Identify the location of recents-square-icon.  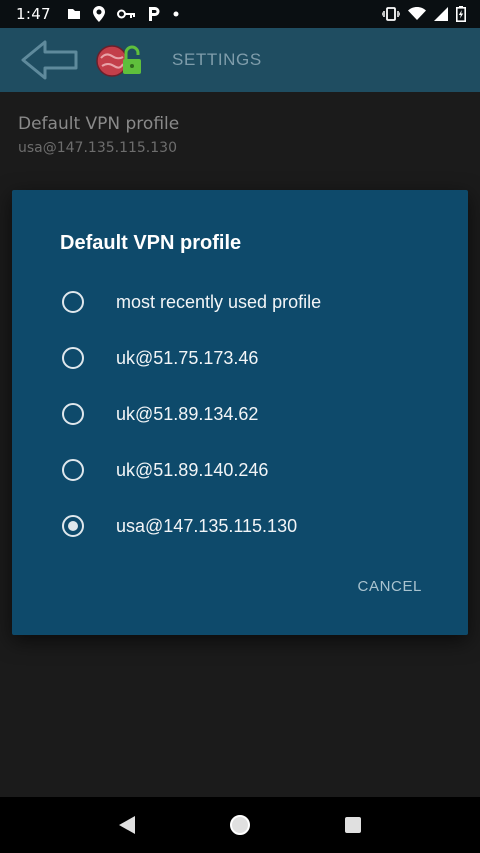
(353, 825).